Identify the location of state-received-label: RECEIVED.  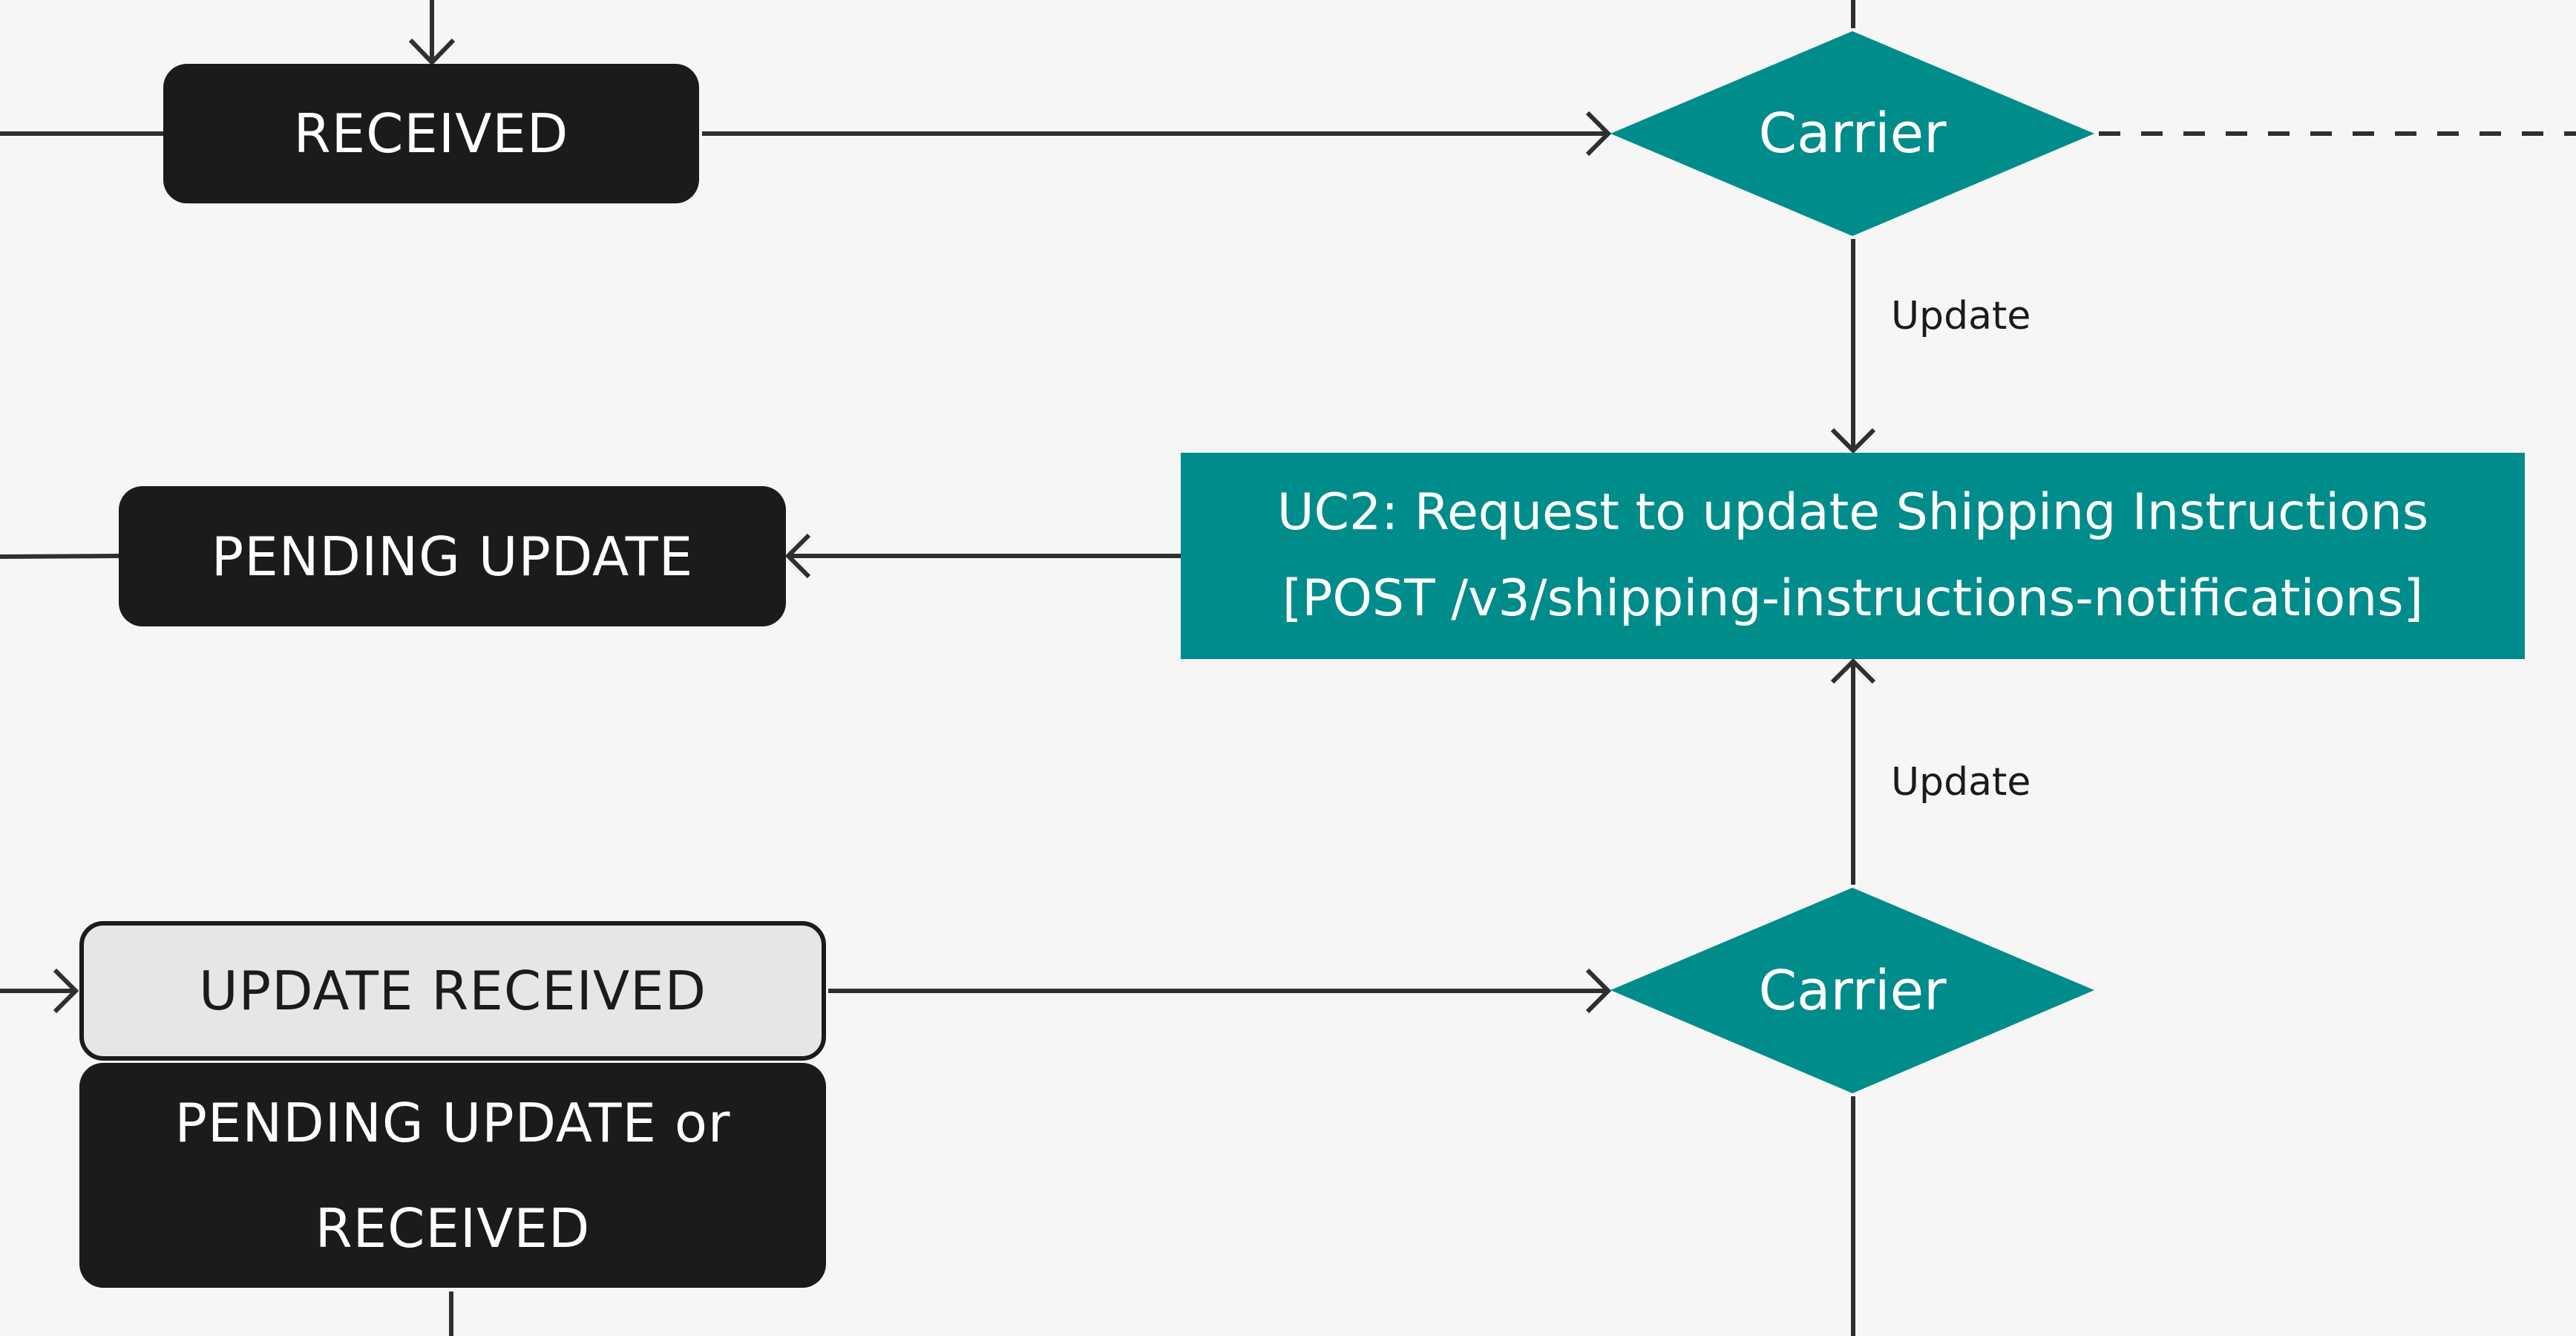
(431, 133).